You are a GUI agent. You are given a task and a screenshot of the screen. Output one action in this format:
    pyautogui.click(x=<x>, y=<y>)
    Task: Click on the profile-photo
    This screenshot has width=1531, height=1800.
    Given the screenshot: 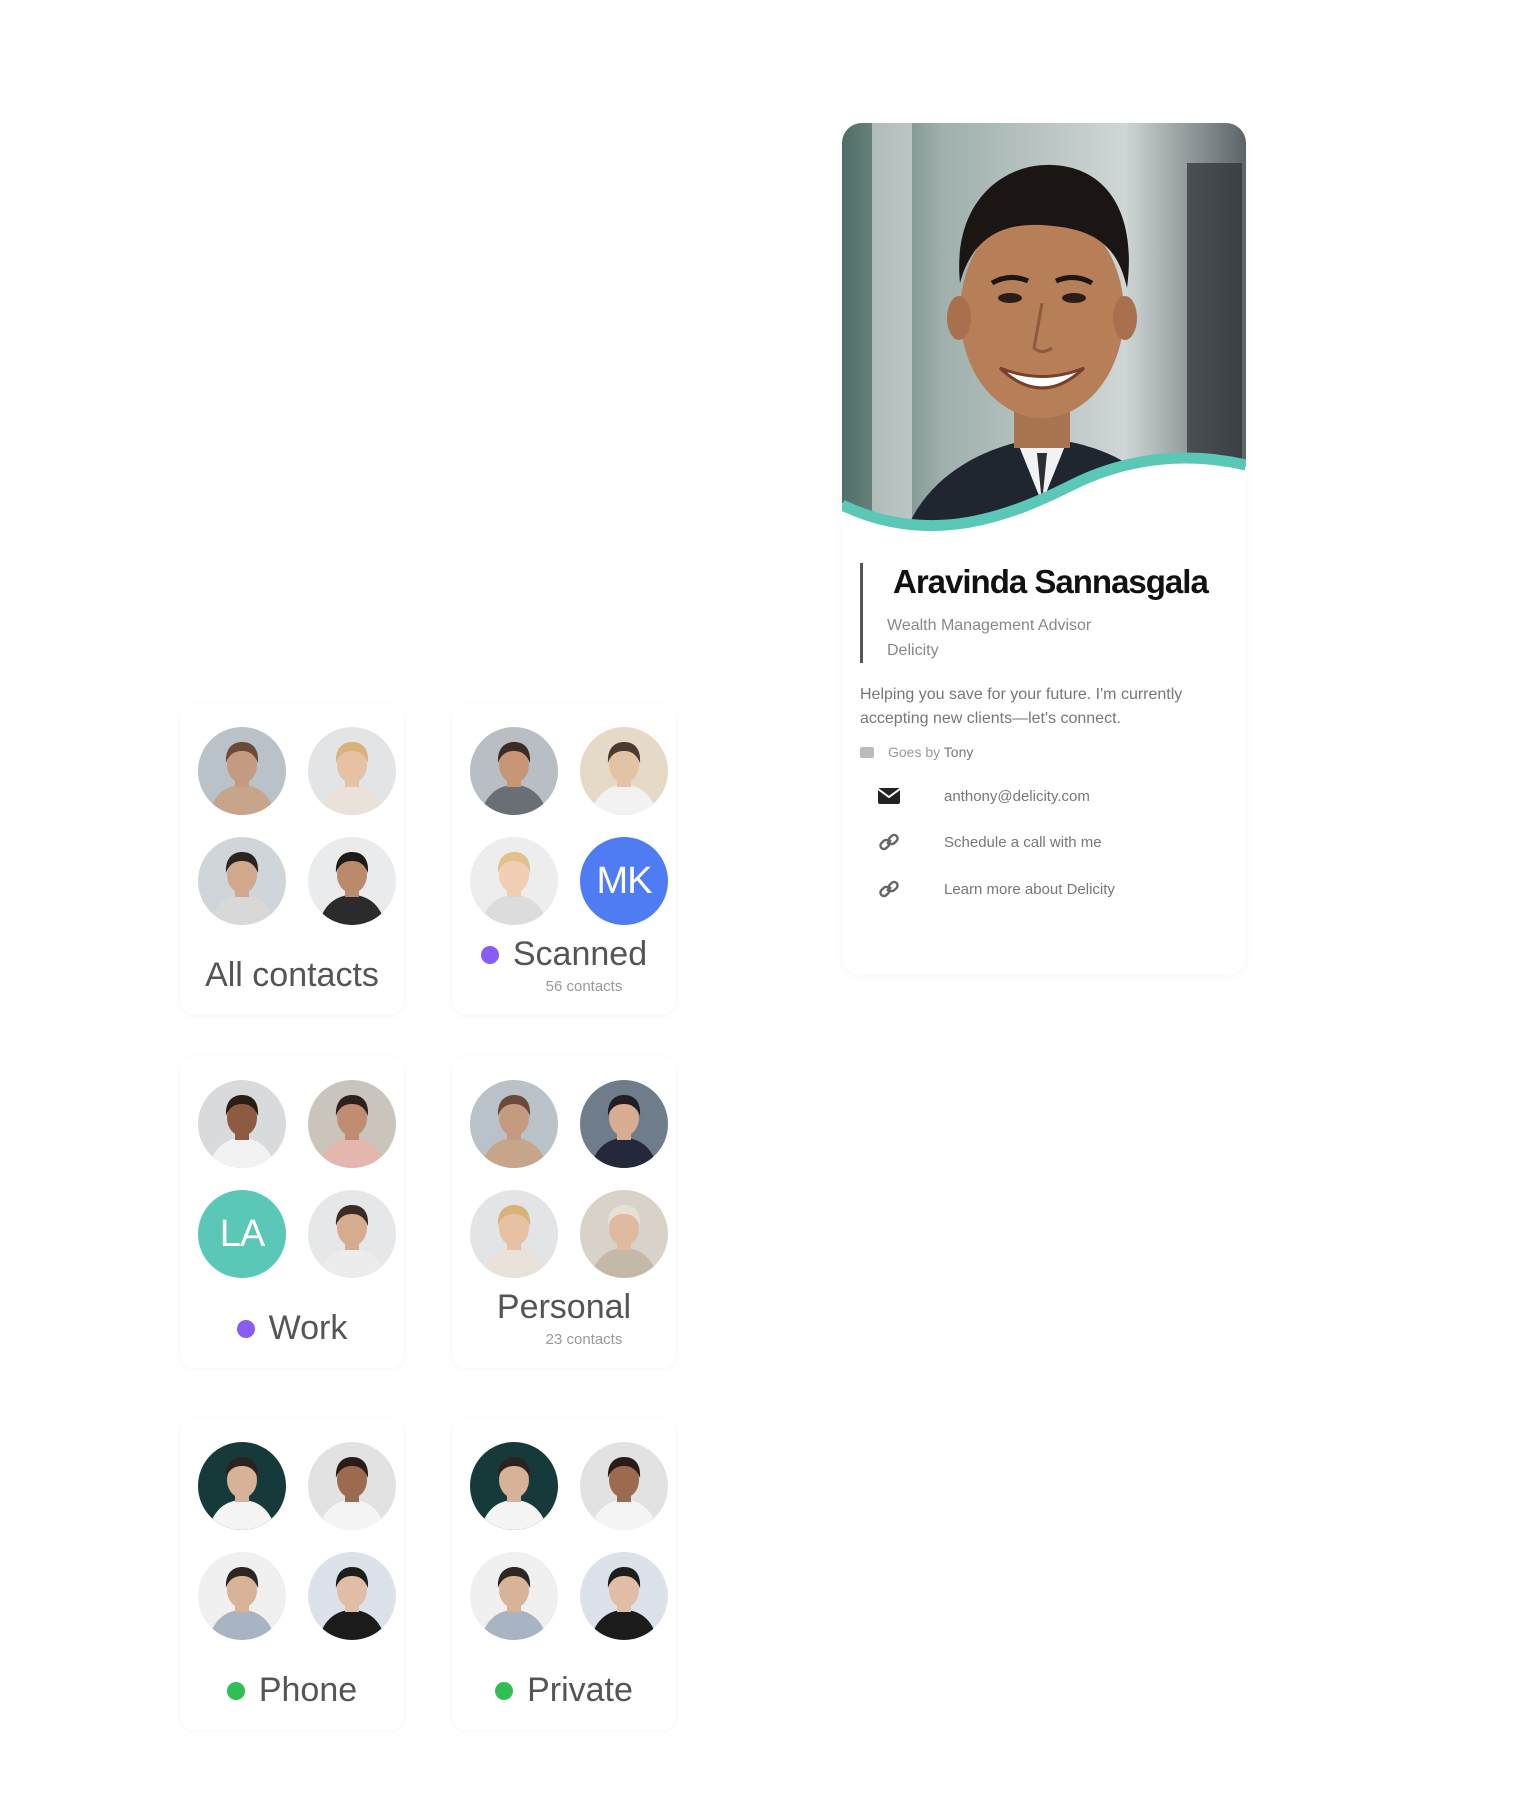 What is the action you would take?
    pyautogui.click(x=1044, y=333)
    